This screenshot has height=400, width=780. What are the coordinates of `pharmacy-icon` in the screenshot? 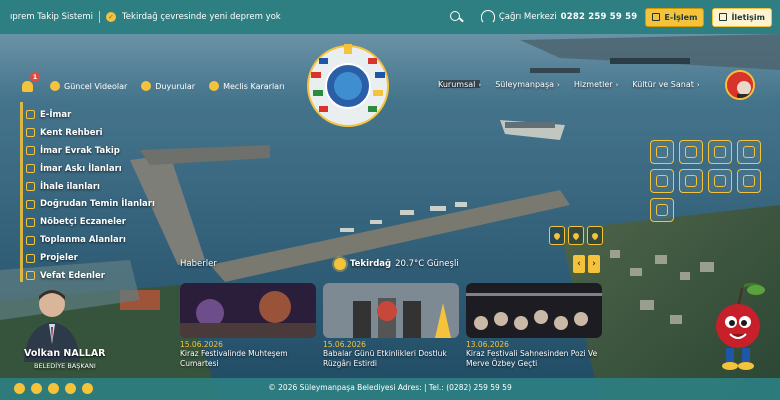 It's located at (30, 222).